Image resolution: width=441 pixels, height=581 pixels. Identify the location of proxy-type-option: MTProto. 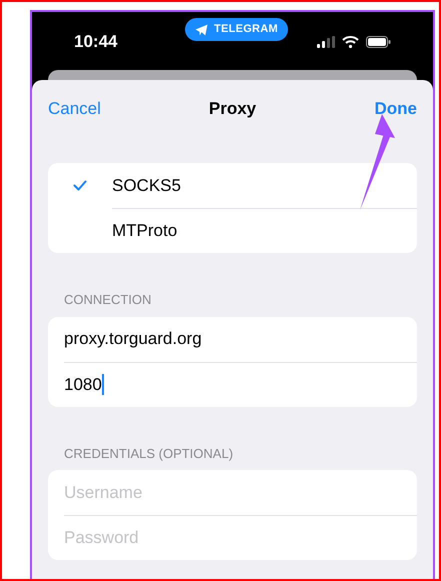
(232, 230).